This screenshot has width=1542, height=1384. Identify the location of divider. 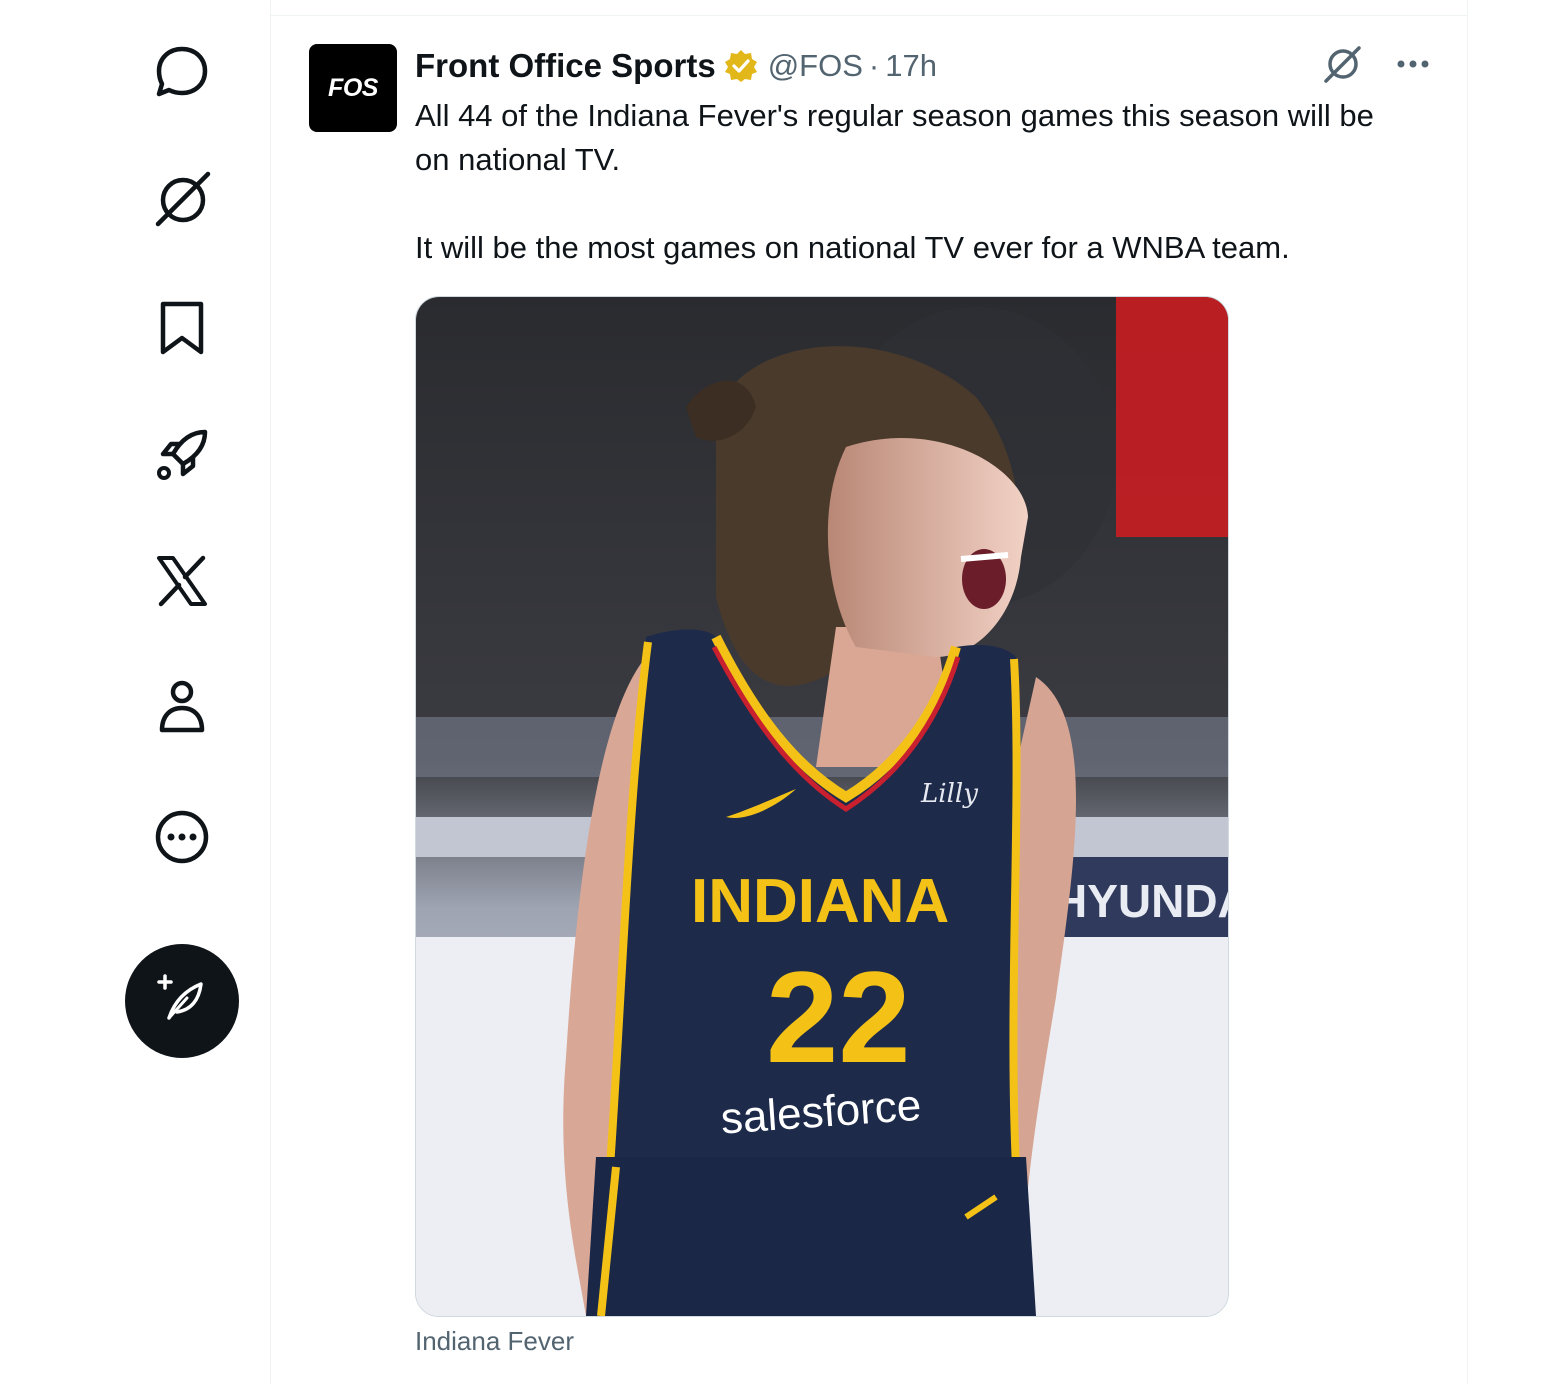
(869, 15).